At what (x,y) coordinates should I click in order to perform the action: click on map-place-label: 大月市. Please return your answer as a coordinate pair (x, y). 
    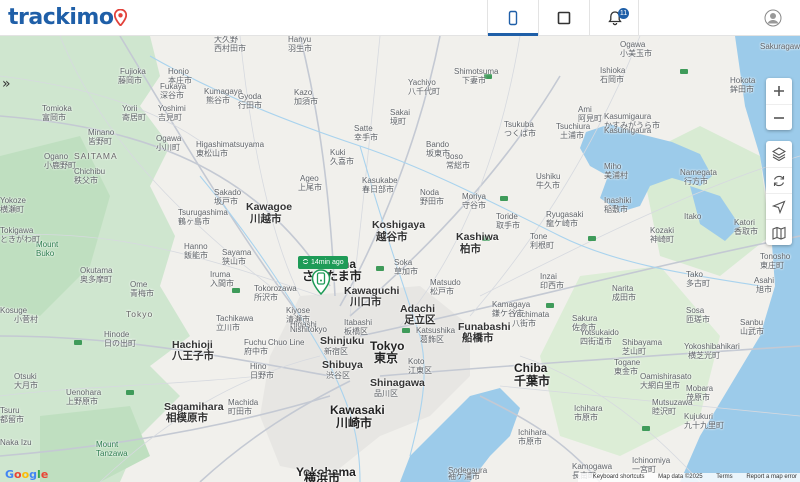
    Looking at the image, I should click on (26, 385).